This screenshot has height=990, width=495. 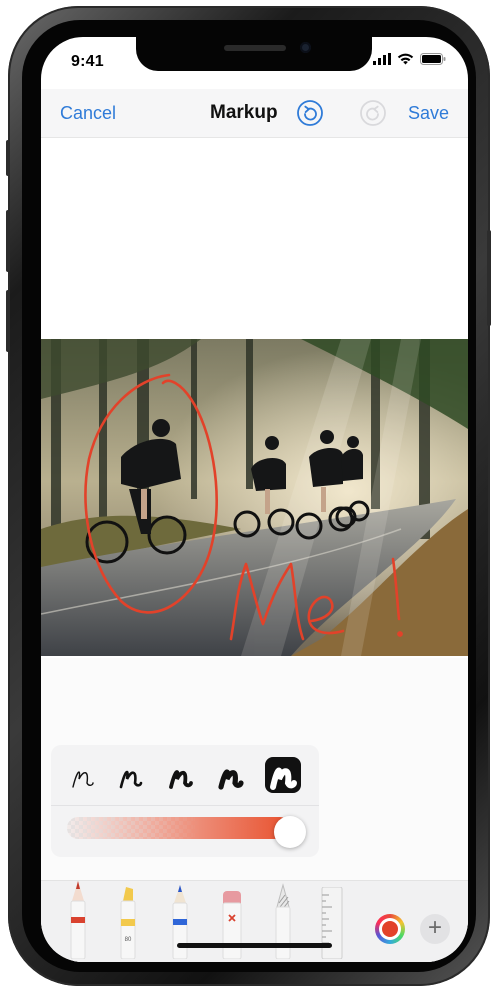 What do you see at coordinates (255, 48) in the screenshot?
I see `speaker` at bounding box center [255, 48].